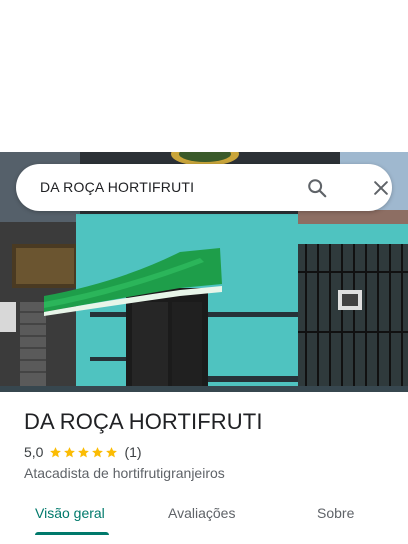  Describe the element at coordinates (143, 421) in the screenshot. I see `place-title: DA ROÇA HORTIFRUTI` at that location.